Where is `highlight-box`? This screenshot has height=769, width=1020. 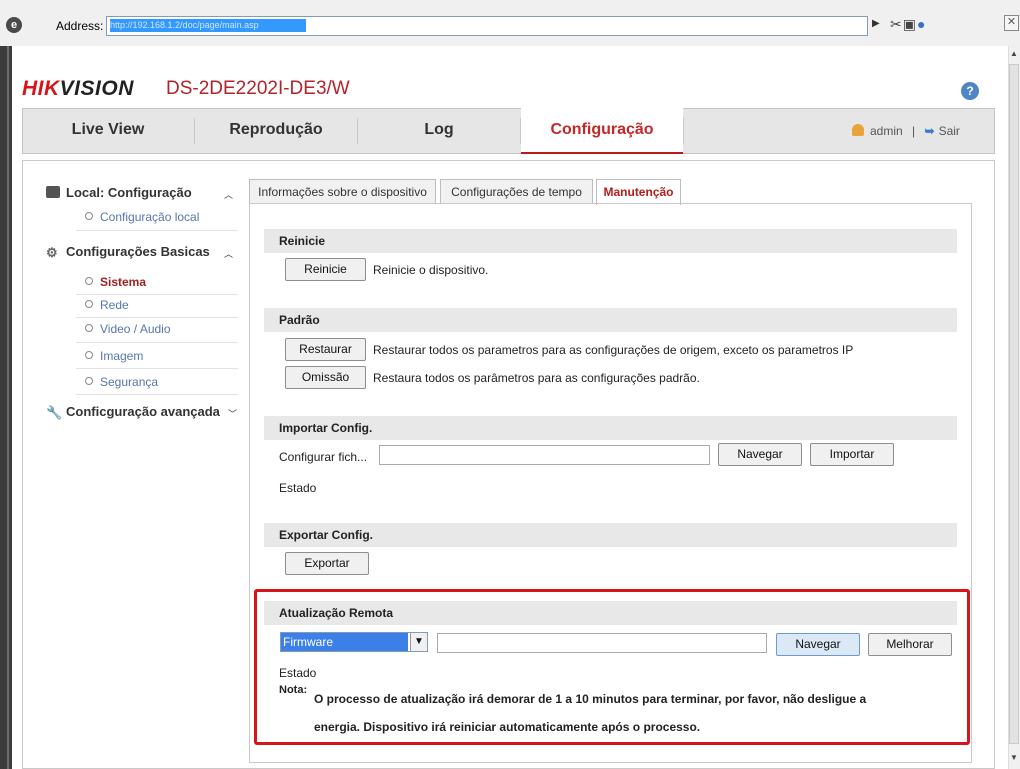
highlight-box is located at coordinates (612, 667).